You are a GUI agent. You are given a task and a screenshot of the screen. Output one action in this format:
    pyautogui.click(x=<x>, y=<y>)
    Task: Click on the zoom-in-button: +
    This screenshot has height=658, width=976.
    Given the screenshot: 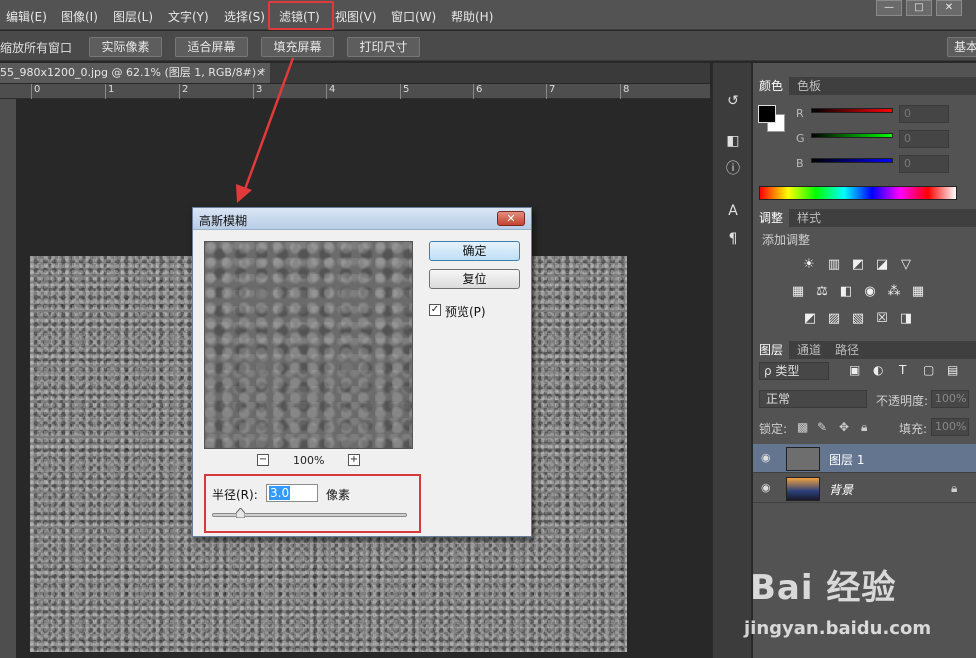 What is the action you would take?
    pyautogui.click(x=354, y=460)
    